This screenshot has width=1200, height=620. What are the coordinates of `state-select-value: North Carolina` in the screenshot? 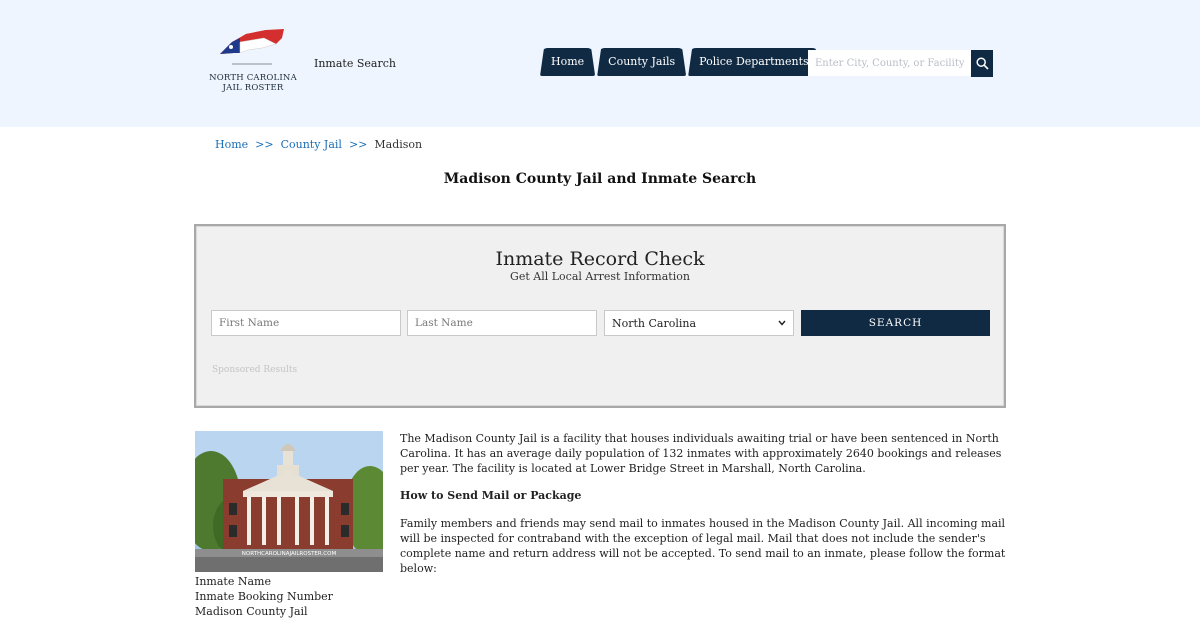 It's located at (654, 323).